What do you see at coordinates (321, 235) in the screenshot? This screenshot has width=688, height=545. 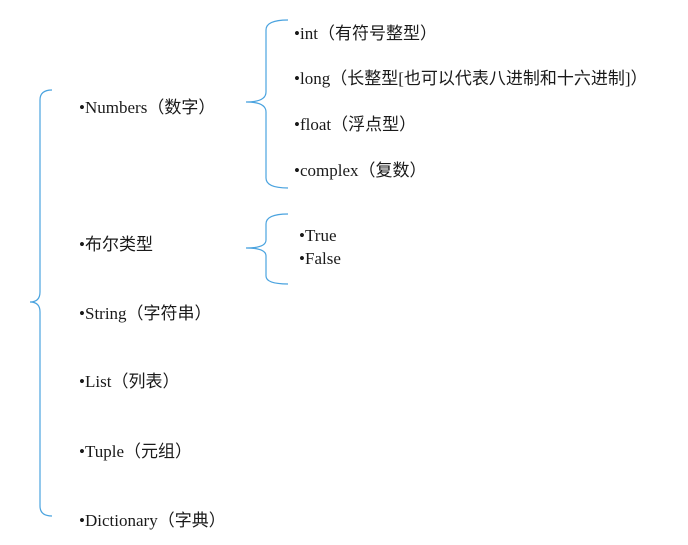 I see `bool-true-label: True` at bounding box center [321, 235].